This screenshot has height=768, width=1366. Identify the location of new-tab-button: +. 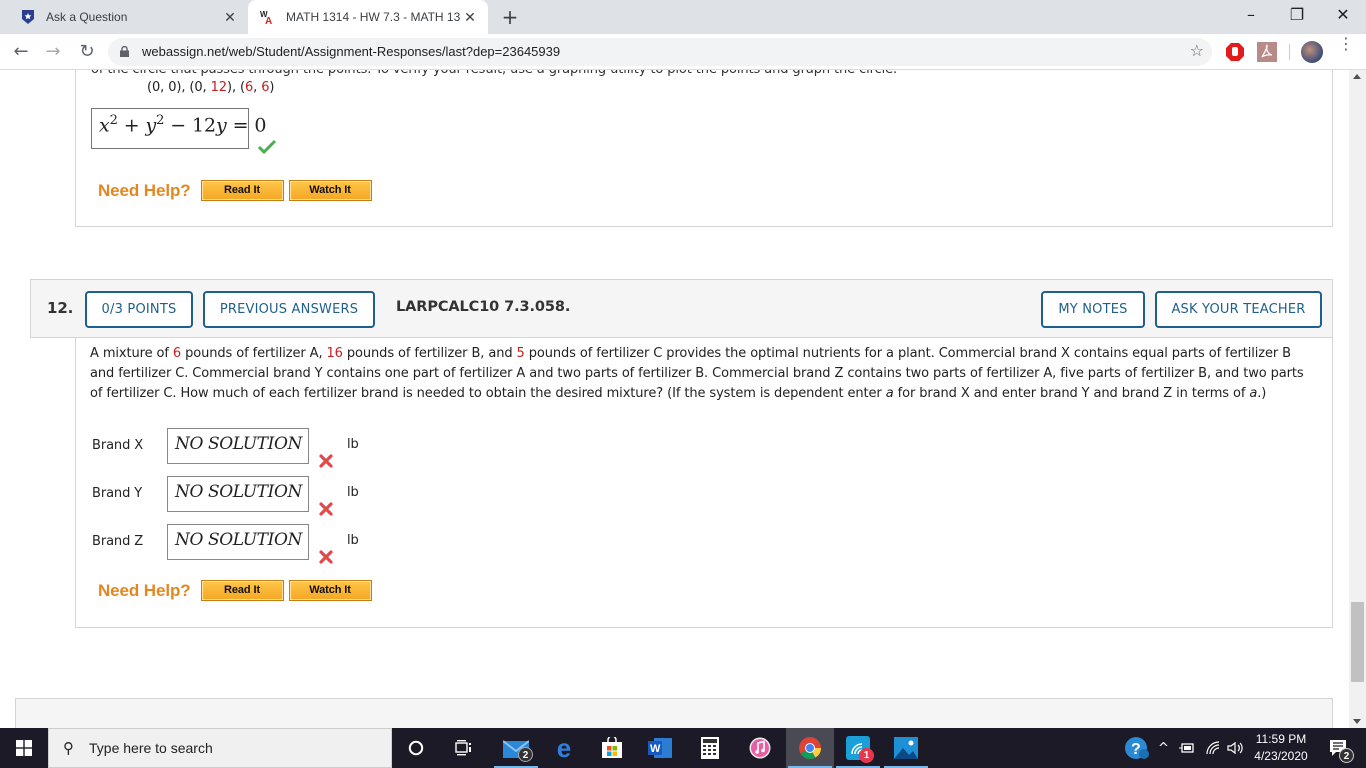
(510, 17).